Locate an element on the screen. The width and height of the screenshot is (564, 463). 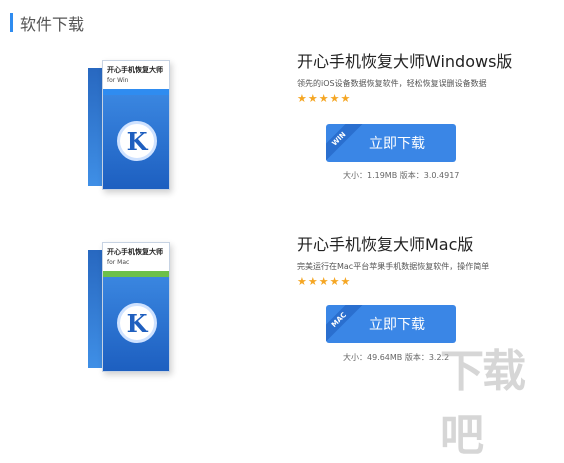
product-description: 完美运行在Mac平台苹果手机数据恢复软件，操作简单 is located at coordinates (393, 266).